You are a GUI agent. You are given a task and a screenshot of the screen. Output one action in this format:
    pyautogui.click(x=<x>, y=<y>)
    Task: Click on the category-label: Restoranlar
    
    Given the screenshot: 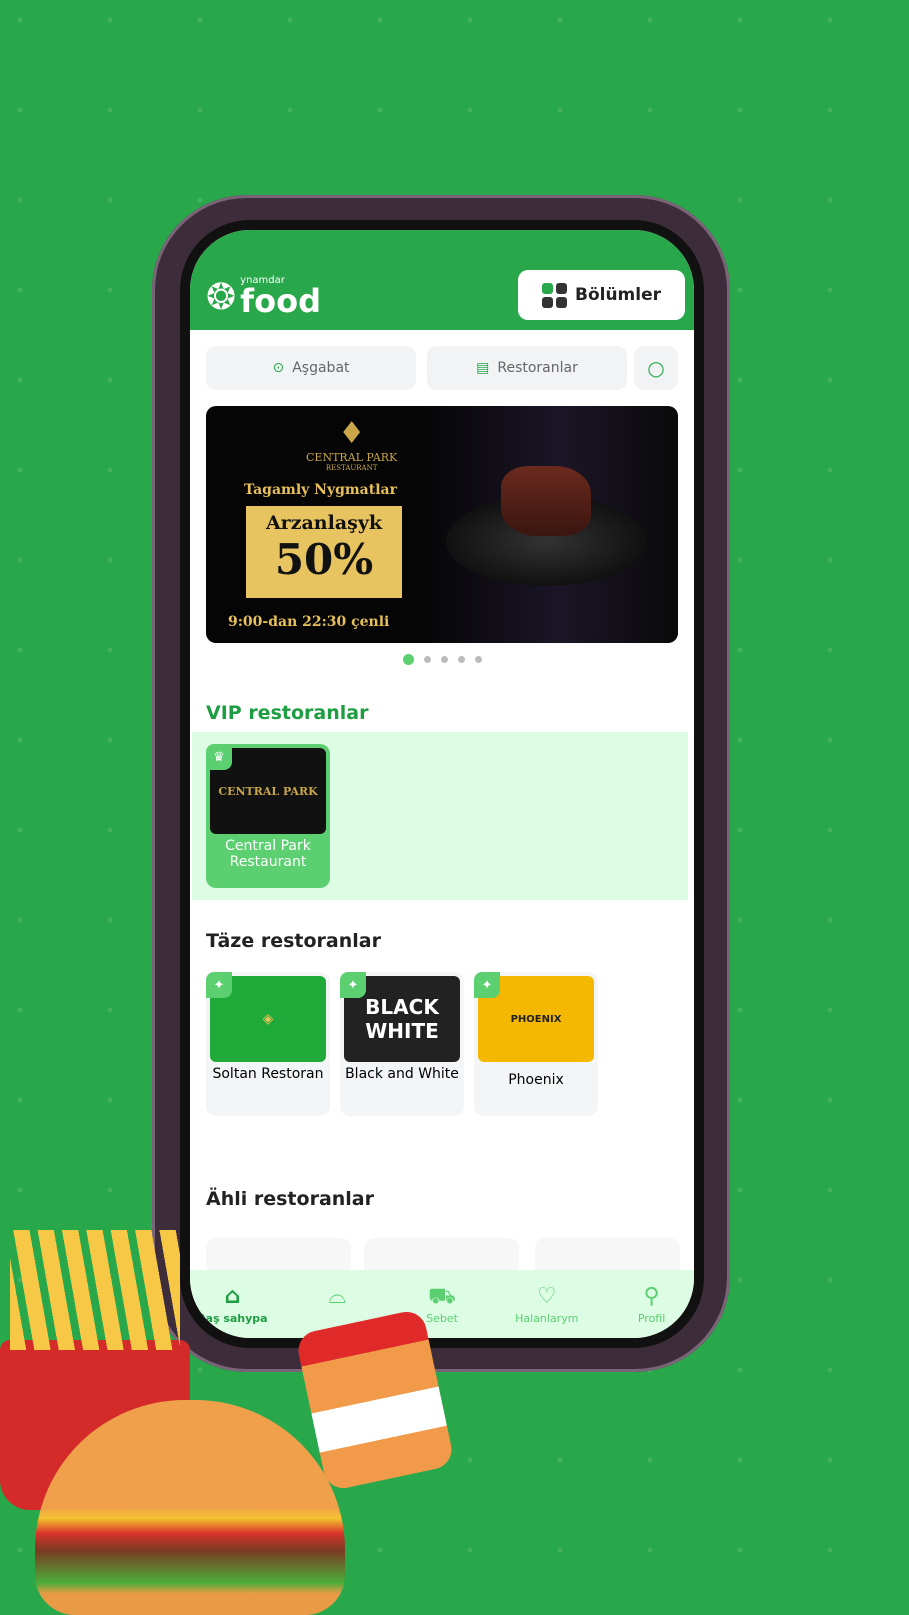 What is the action you would take?
    pyautogui.click(x=537, y=368)
    